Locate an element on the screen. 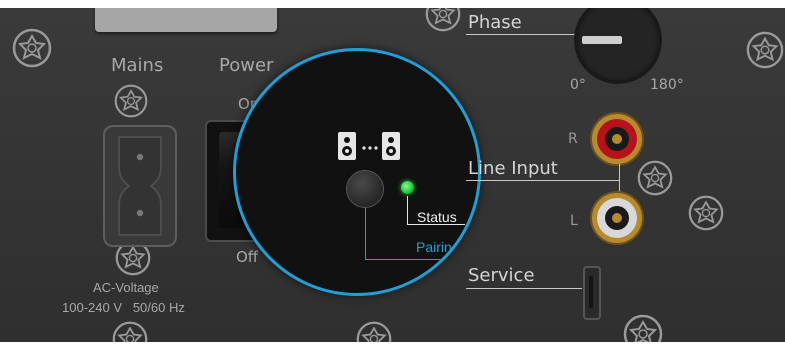  rca-left-jack is located at coordinates (617, 218).